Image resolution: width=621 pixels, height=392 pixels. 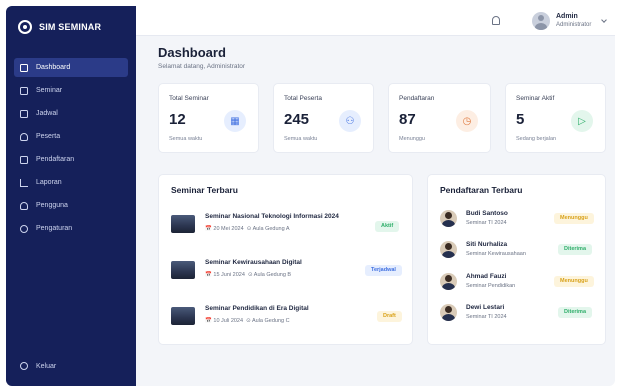 I want to click on calendar-icon: ▦, so click(x=235, y=121).